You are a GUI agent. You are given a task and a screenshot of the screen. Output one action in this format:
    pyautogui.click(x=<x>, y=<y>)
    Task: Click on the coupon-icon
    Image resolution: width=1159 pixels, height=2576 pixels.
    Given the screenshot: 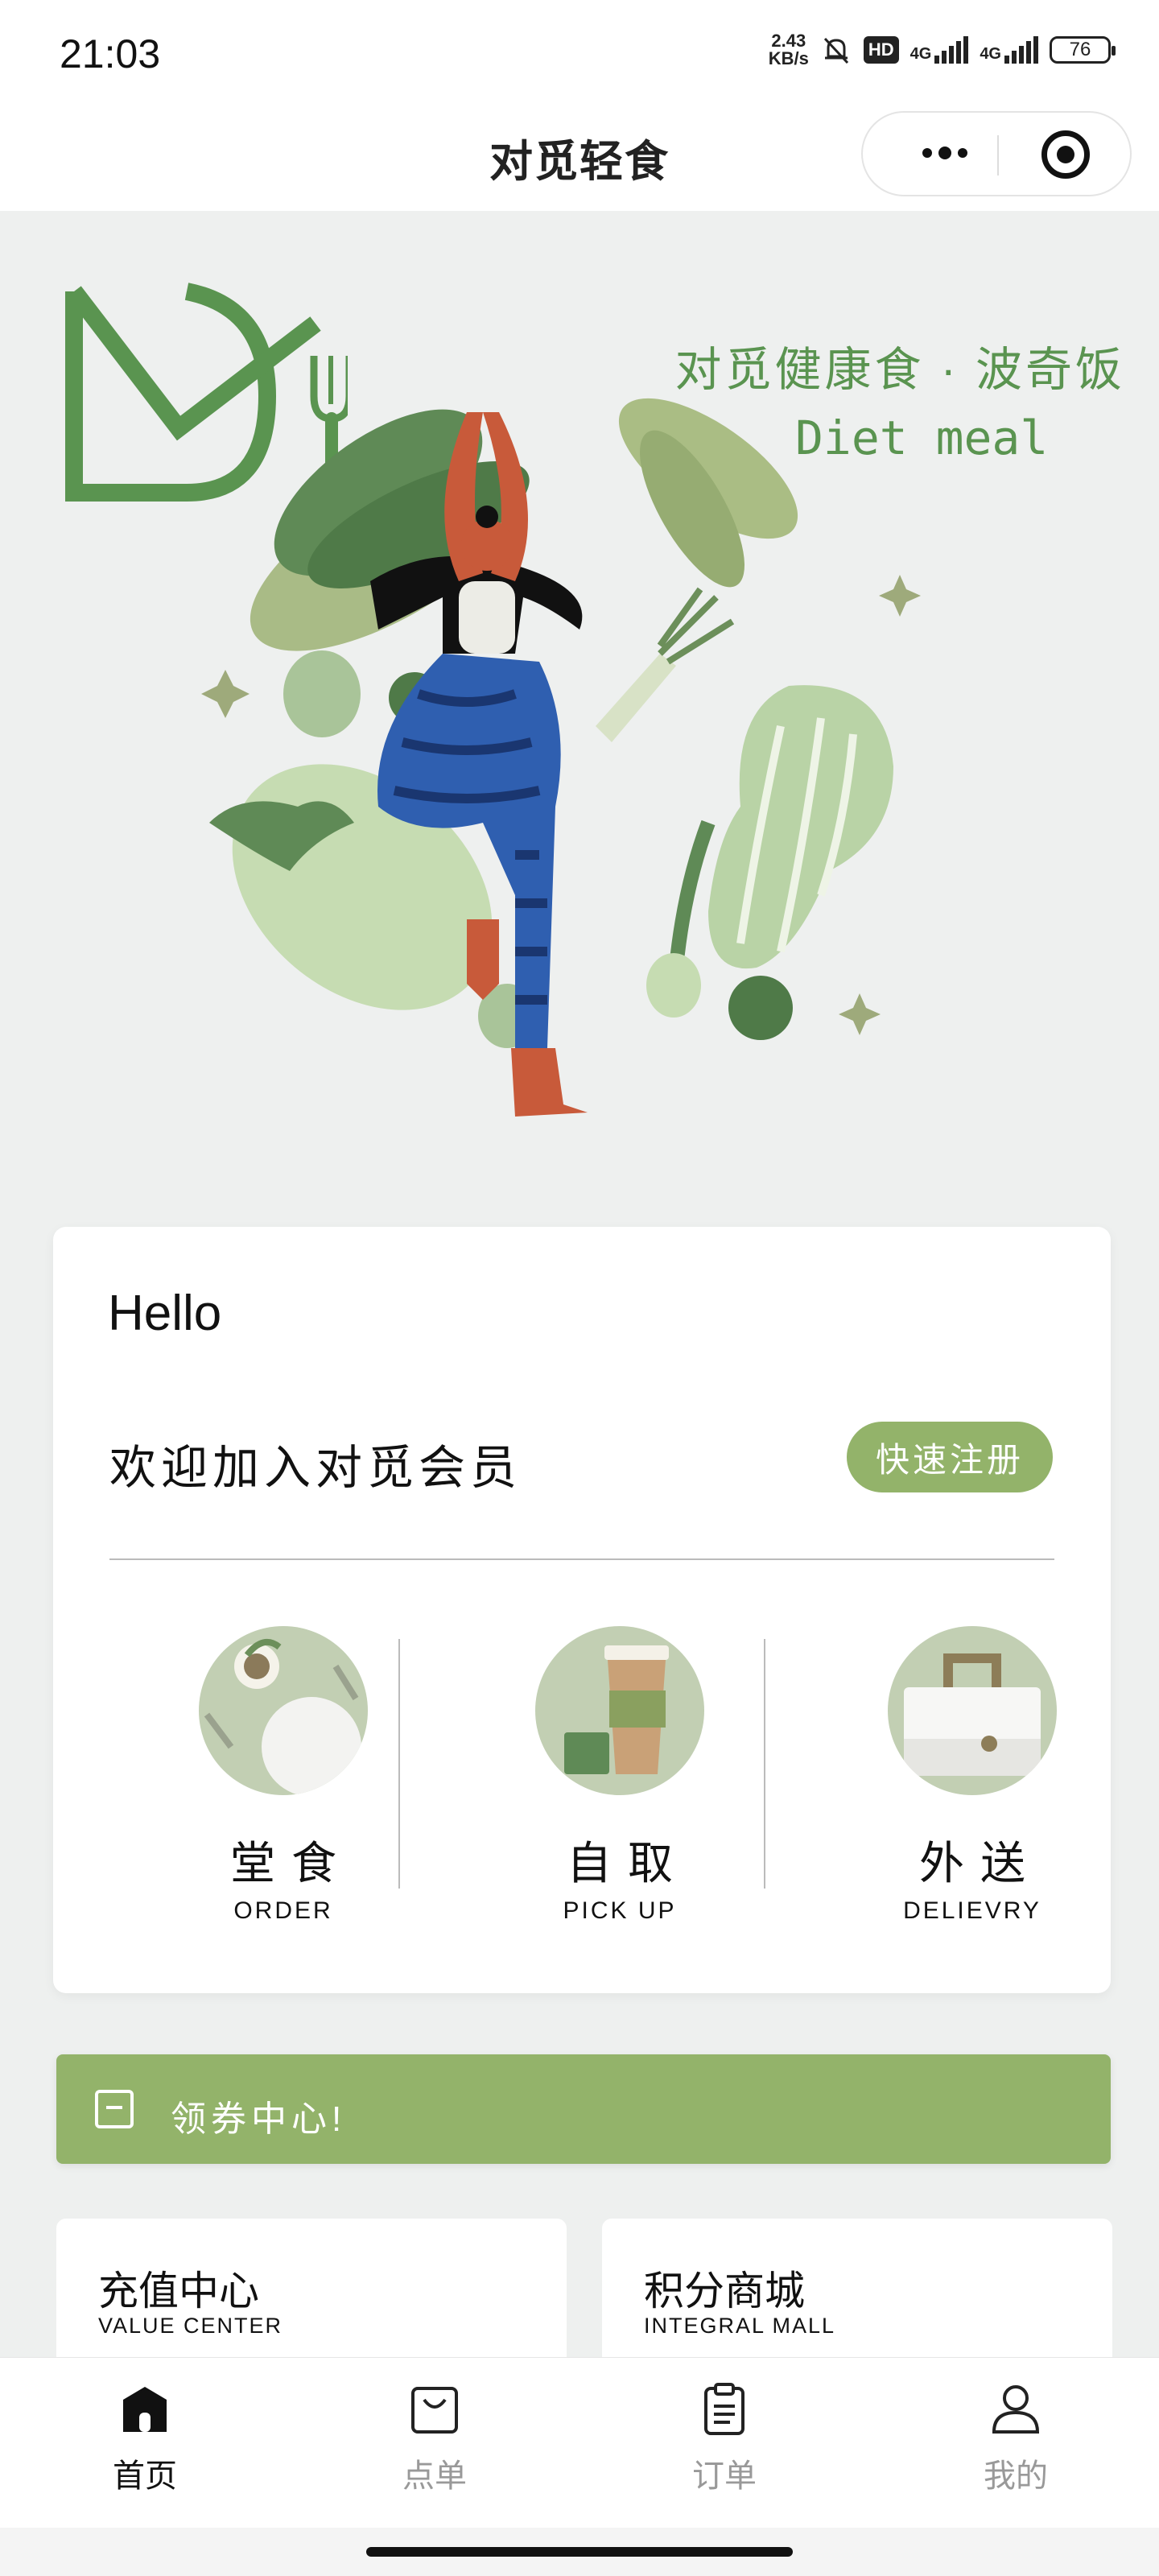 What is the action you would take?
    pyautogui.click(x=114, y=2109)
    